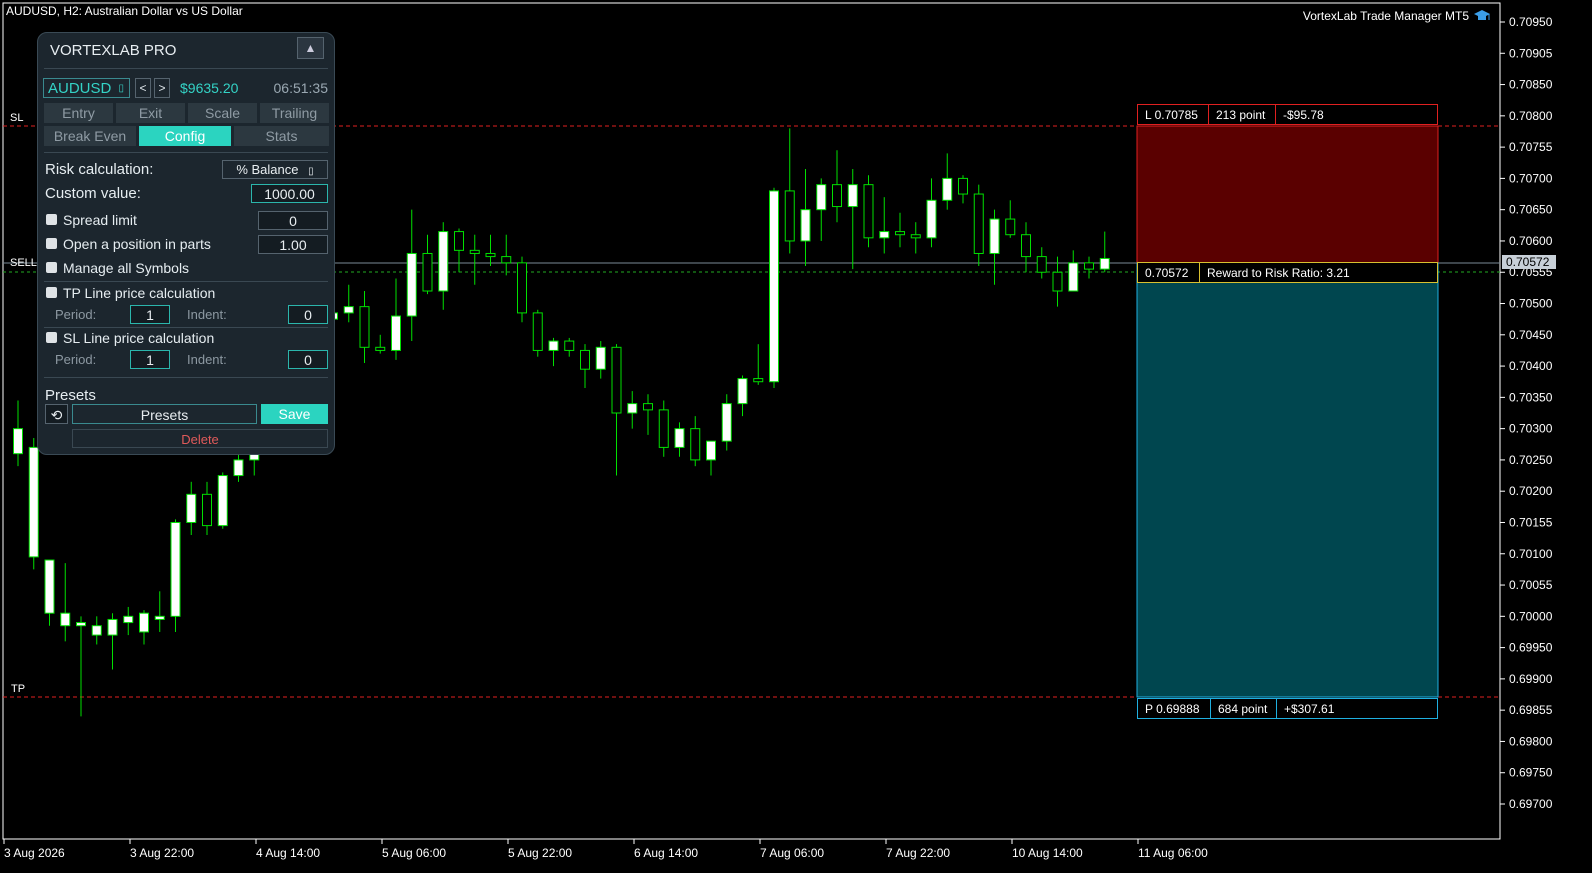 The image size is (1592, 873). What do you see at coordinates (1531, 210) in the screenshot?
I see `price-tick-label: 0.70650` at bounding box center [1531, 210].